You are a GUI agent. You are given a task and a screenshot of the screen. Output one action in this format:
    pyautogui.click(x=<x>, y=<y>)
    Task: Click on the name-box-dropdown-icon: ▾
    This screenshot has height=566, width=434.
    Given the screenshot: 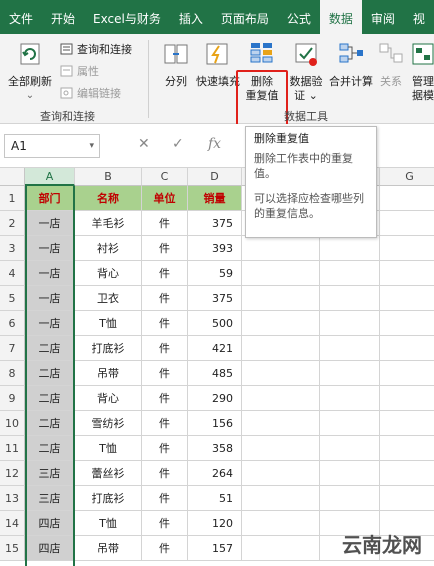 What is the action you would take?
    pyautogui.click(x=91, y=146)
    